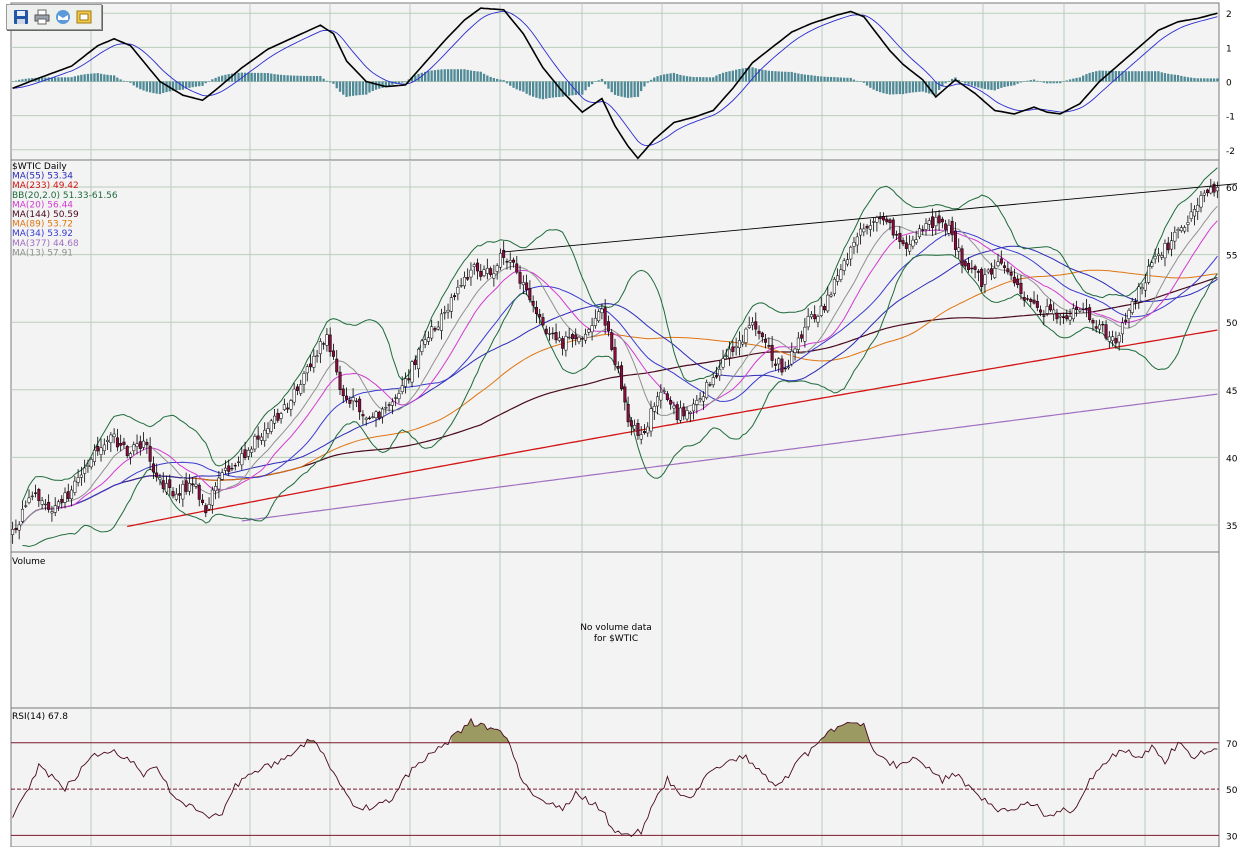 This screenshot has height=847, width=1255. I want to click on price-tick-label: 35, so click(1231, 527).